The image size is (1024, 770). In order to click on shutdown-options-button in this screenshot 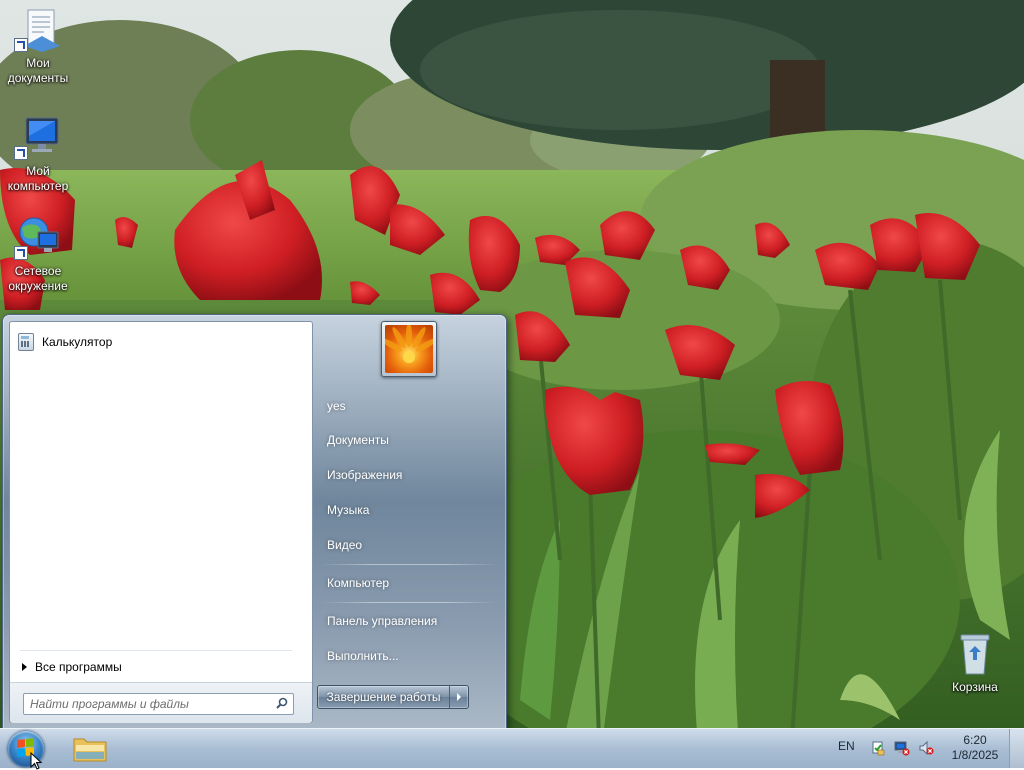, I will do `click(459, 697)`.